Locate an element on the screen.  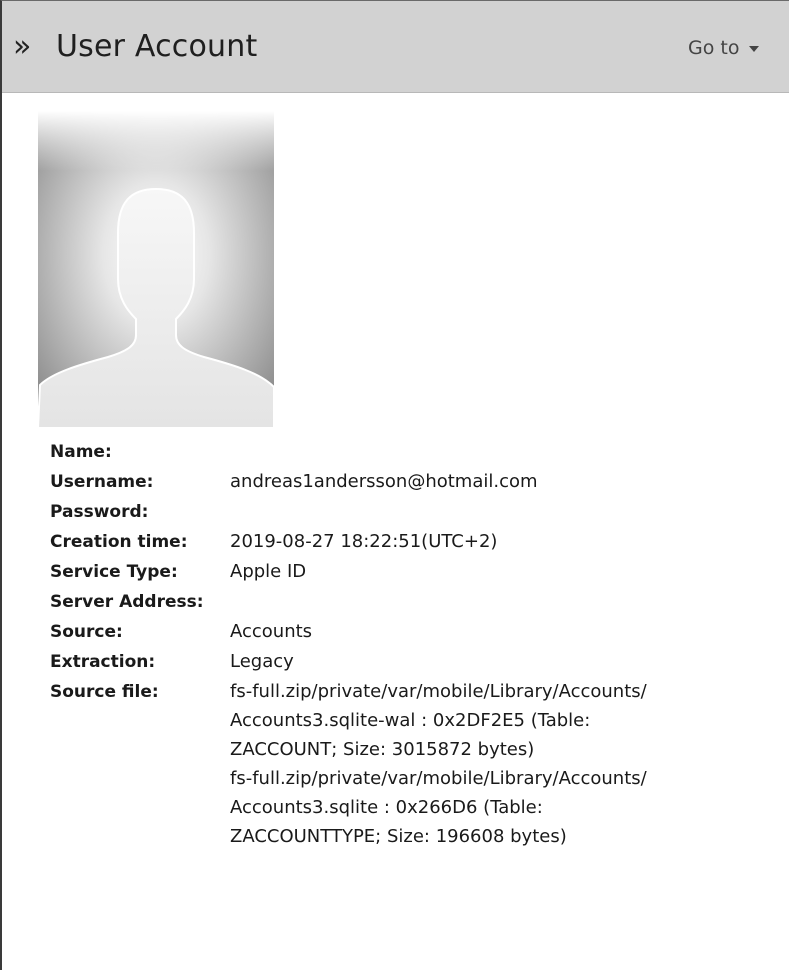
extraction-label: Extraction: is located at coordinates (103, 662).